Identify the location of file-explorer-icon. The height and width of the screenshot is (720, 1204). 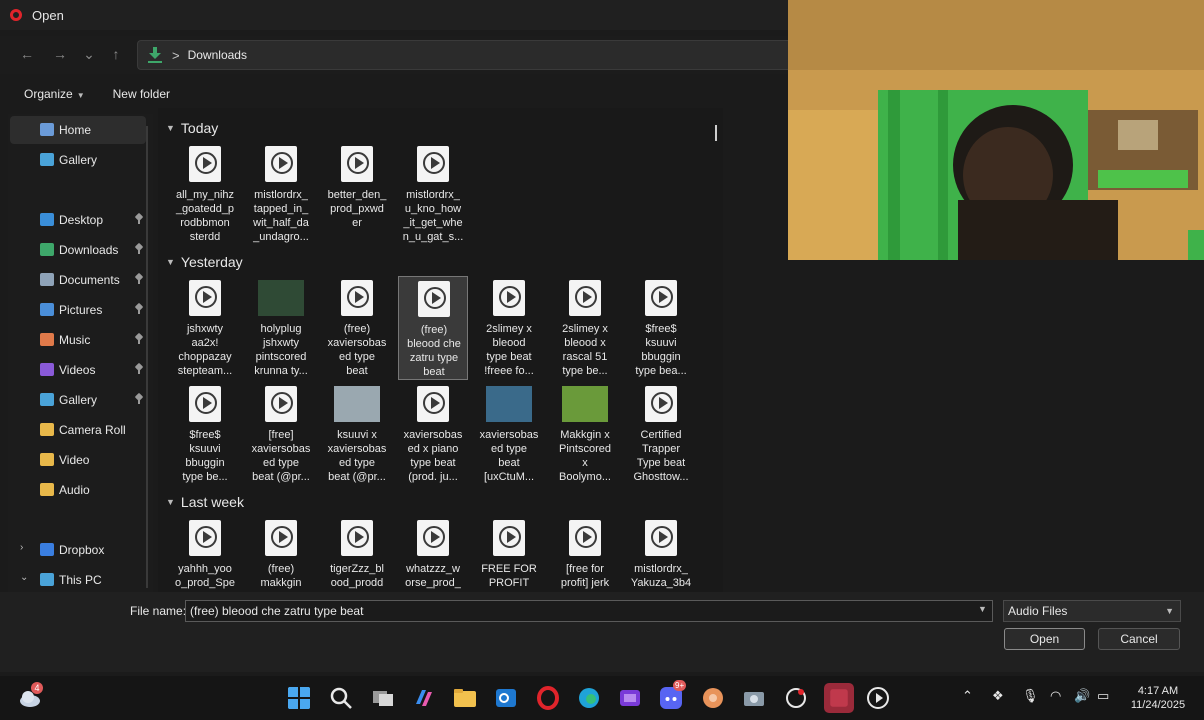
(465, 698).